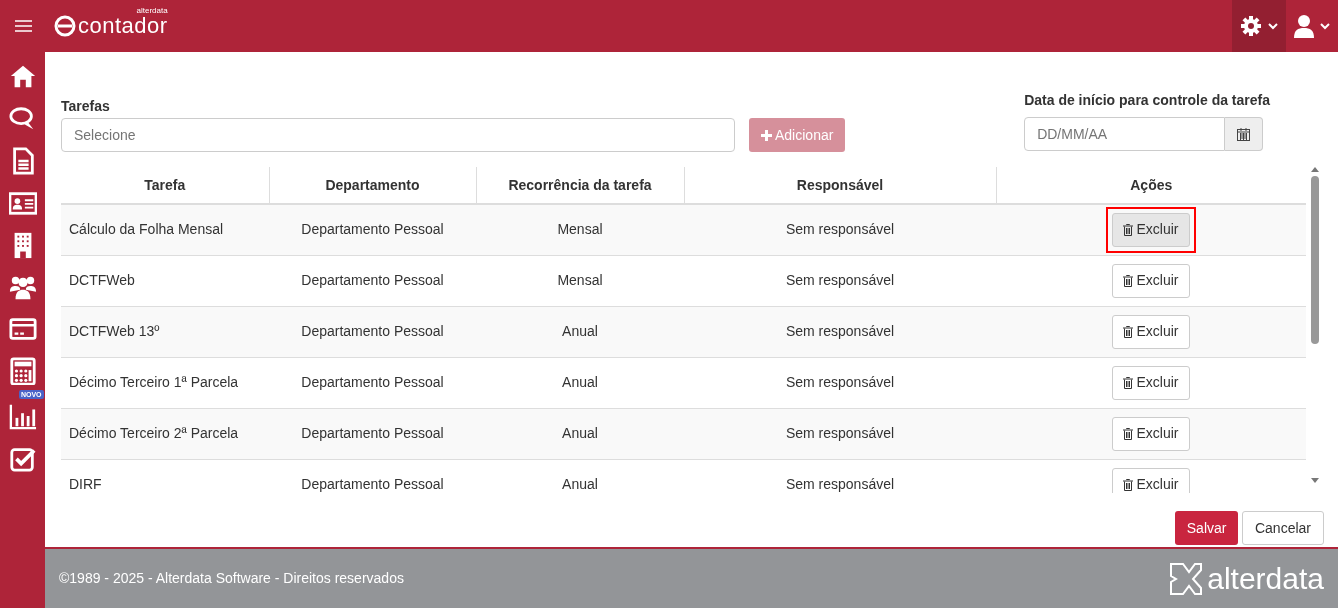  I want to click on brand-logo-icon, so click(1186, 578).